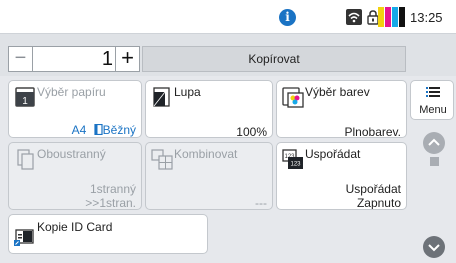 The width and height of the screenshot is (456, 263). I want to click on toner-level-icon, so click(391, 17).